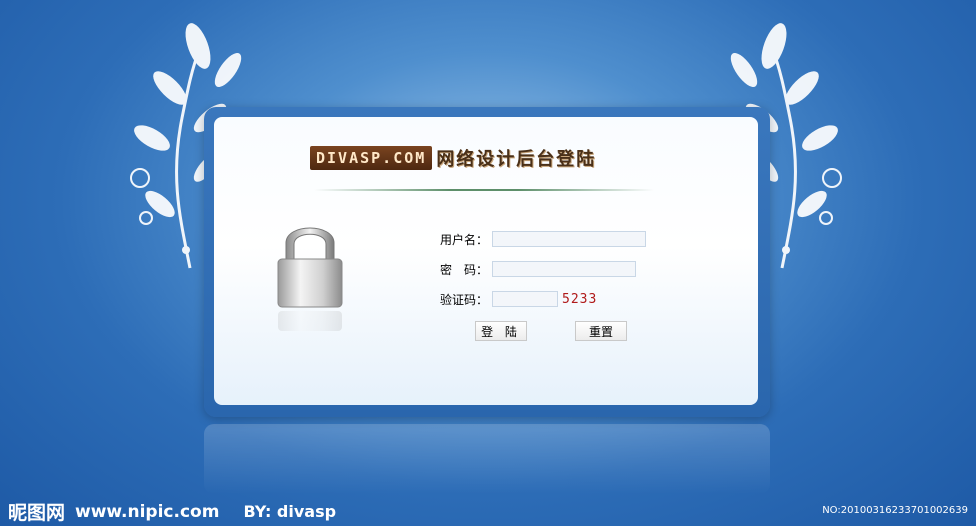 This screenshot has width=976, height=526. What do you see at coordinates (580, 299) in the screenshot?
I see `captcha-code: 5233` at bounding box center [580, 299].